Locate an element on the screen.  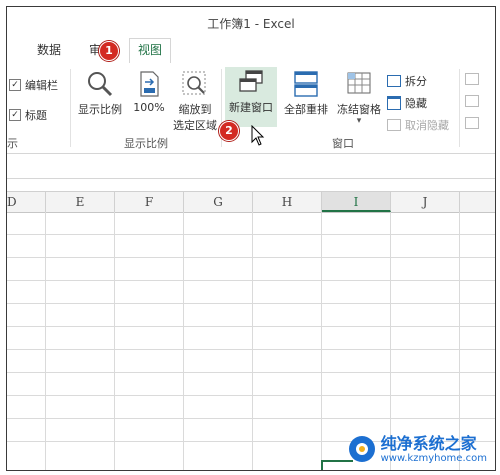
zoom-button: 显示比例 is located at coordinates (100, 93).